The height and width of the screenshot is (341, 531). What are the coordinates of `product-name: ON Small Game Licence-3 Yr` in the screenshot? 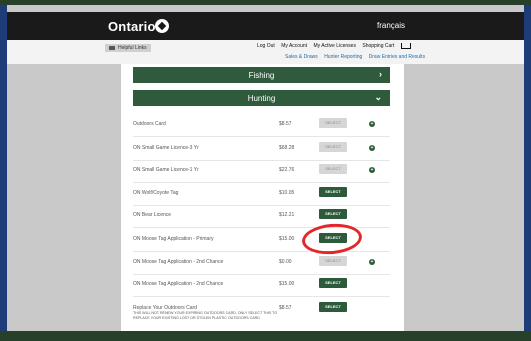 It's located at (166, 148).